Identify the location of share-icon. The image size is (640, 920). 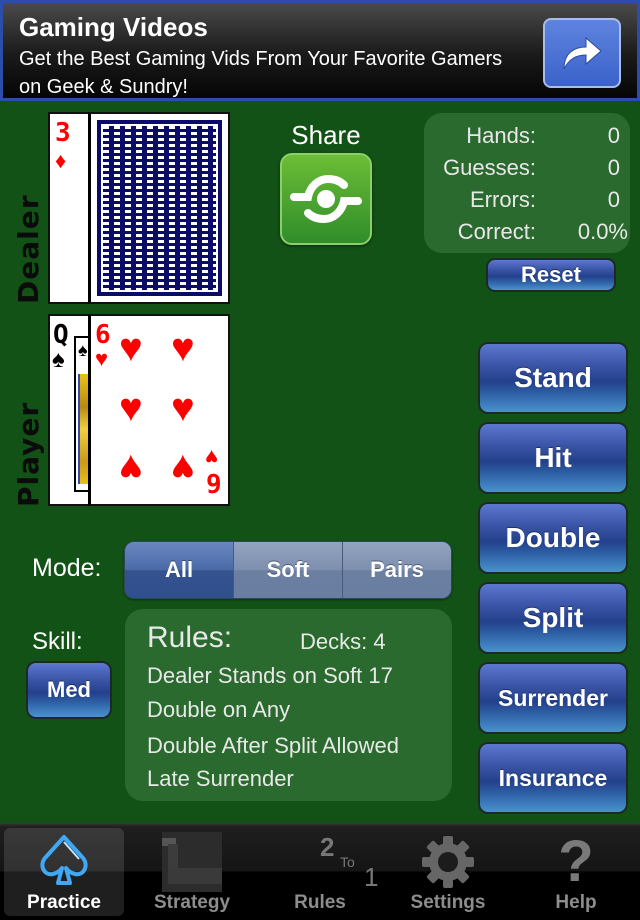
(326, 199).